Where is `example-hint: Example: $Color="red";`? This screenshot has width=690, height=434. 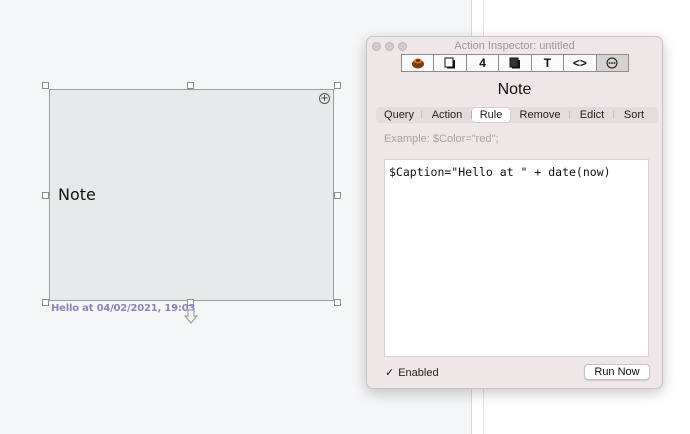 example-hint: Example: $Color="red"; is located at coordinates (441, 139).